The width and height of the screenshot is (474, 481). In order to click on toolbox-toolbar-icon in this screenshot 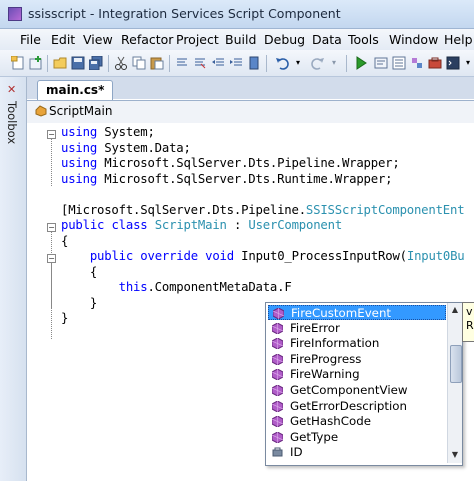, I will do `click(435, 63)`.